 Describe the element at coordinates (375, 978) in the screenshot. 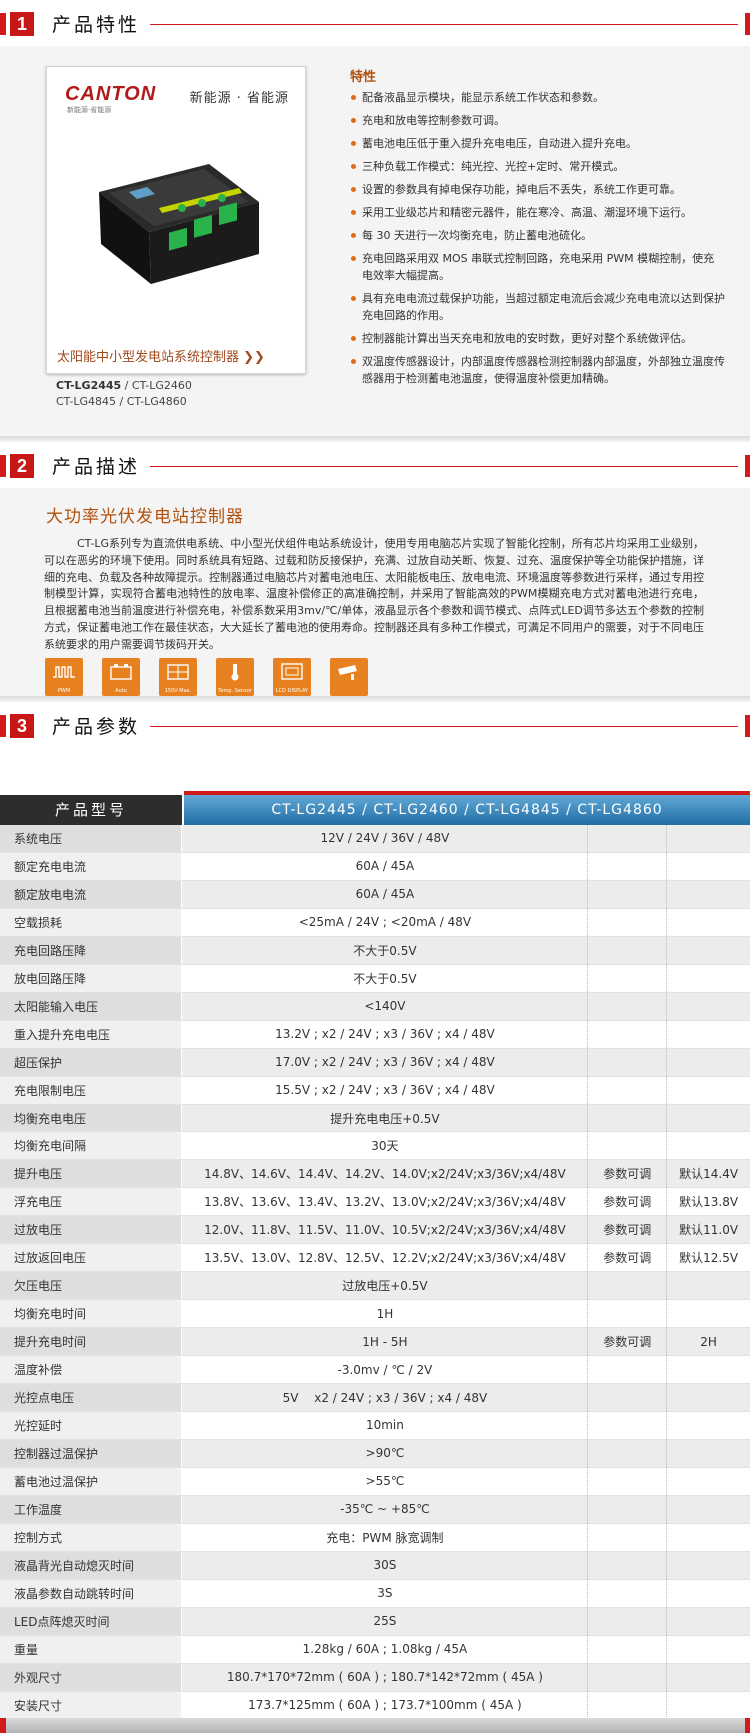

I see `table-row: 放电回路压降 不大于0.5V` at that location.